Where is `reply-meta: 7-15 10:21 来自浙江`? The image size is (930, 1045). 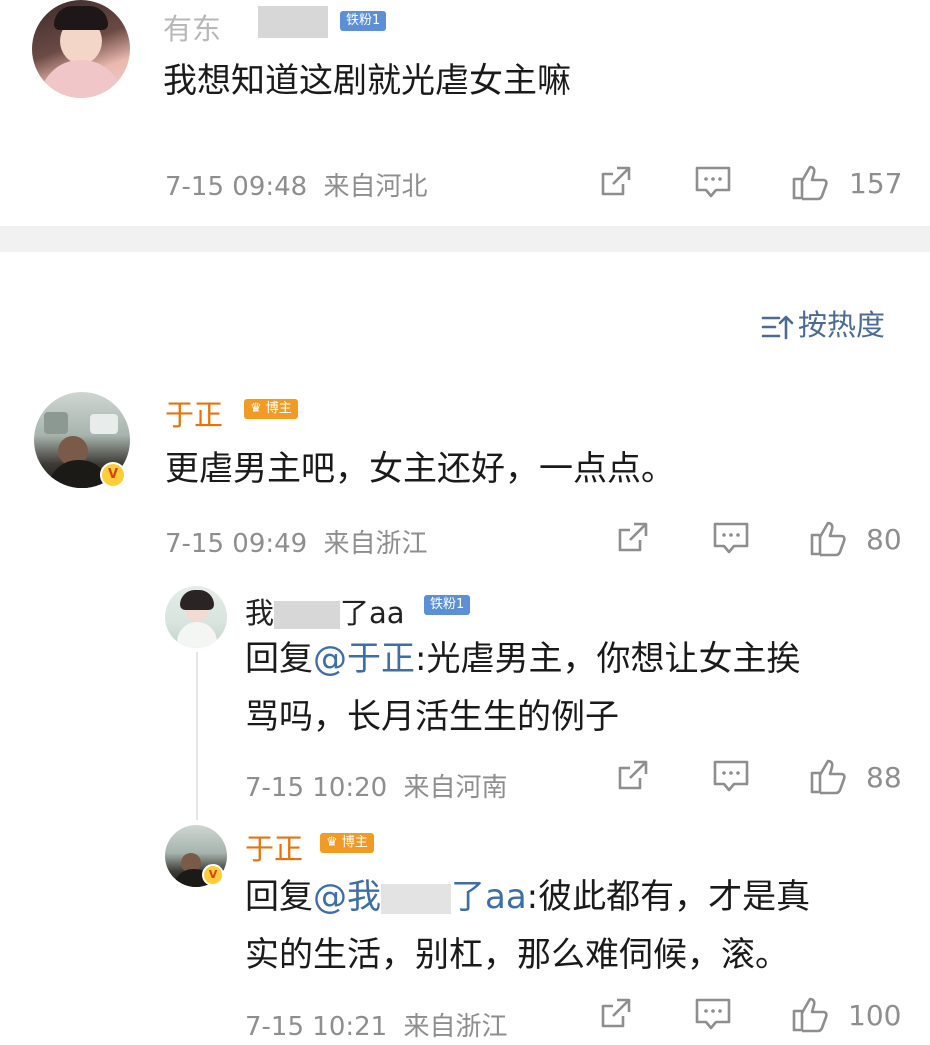
reply-meta: 7-15 10:21 来自浙江 is located at coordinates (376, 1024).